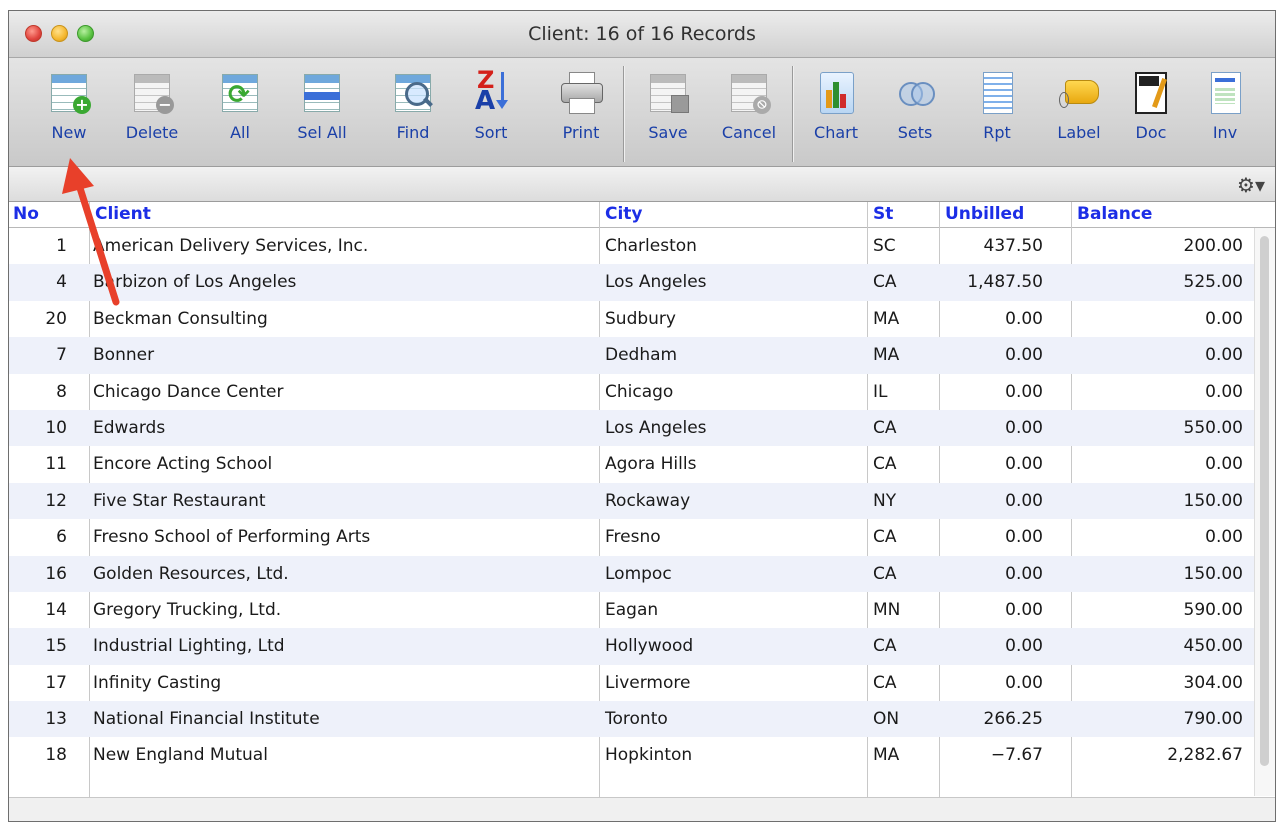 The width and height of the screenshot is (1278, 825). What do you see at coordinates (883, 214) in the screenshot?
I see `column-header-st: St` at bounding box center [883, 214].